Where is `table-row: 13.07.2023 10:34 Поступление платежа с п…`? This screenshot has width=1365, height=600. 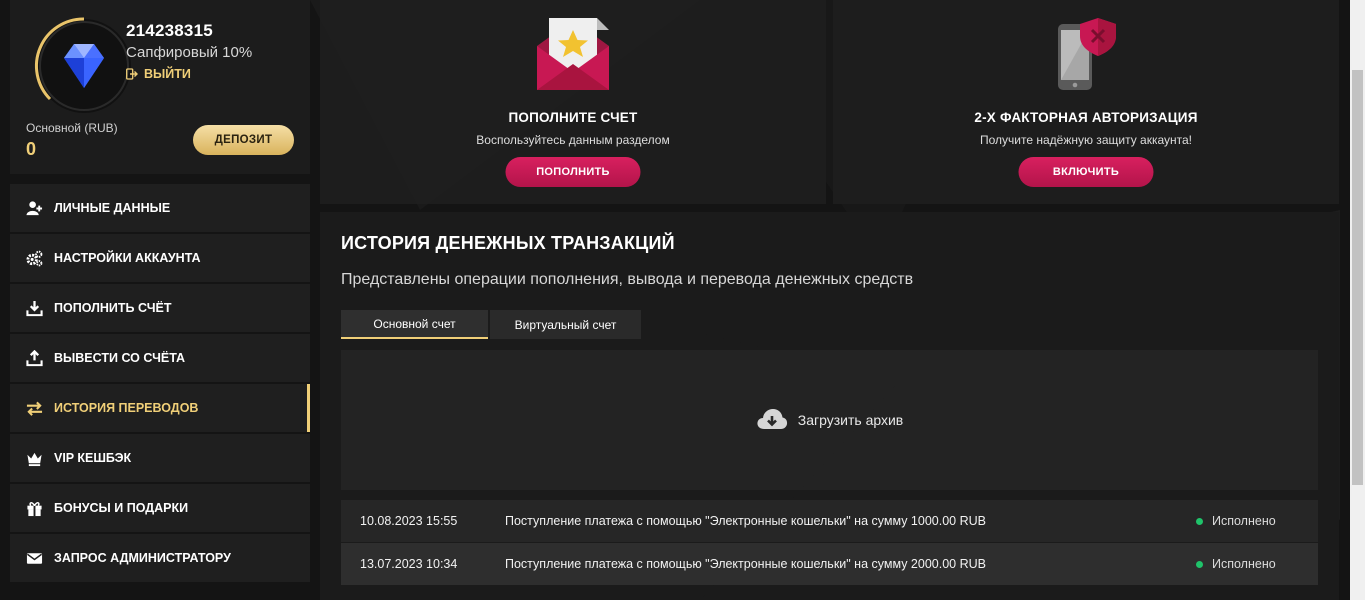
table-row: 13.07.2023 10:34 Поступление платежа с п… is located at coordinates (829, 564).